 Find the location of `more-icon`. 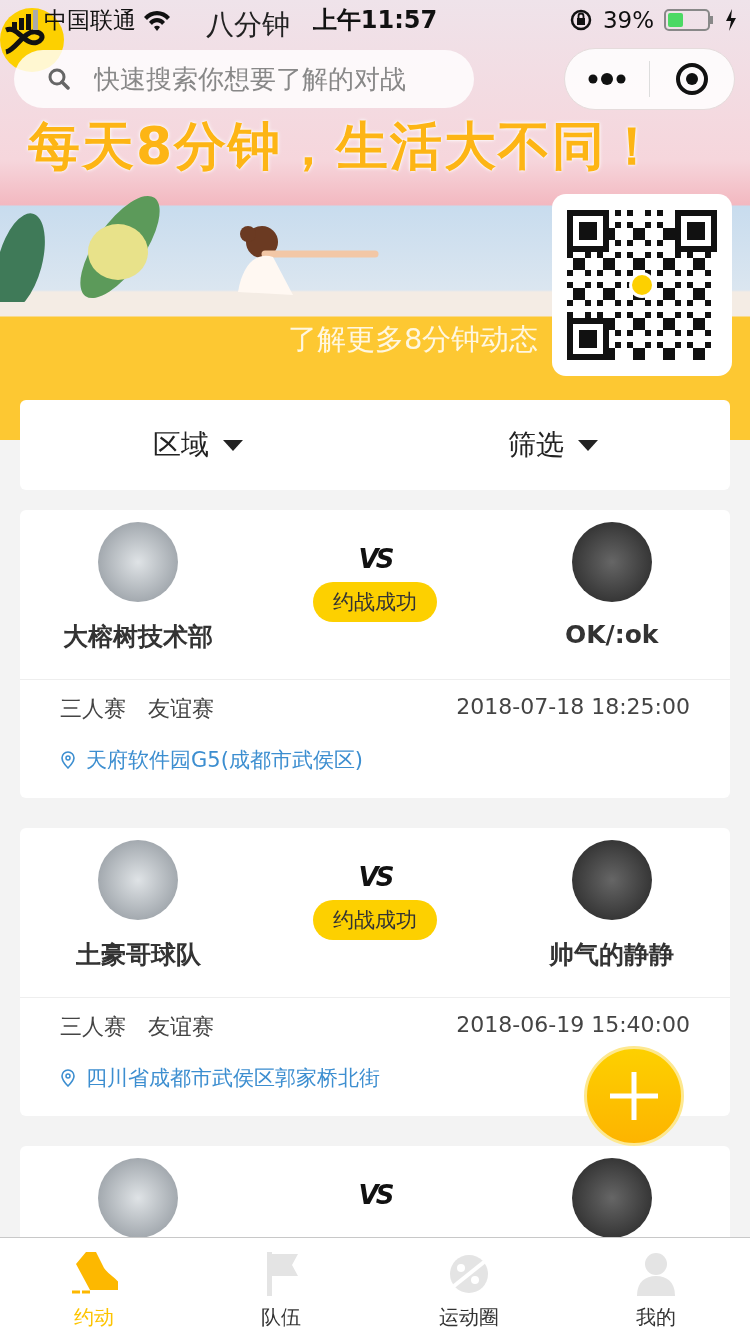

more-icon is located at coordinates (607, 79).